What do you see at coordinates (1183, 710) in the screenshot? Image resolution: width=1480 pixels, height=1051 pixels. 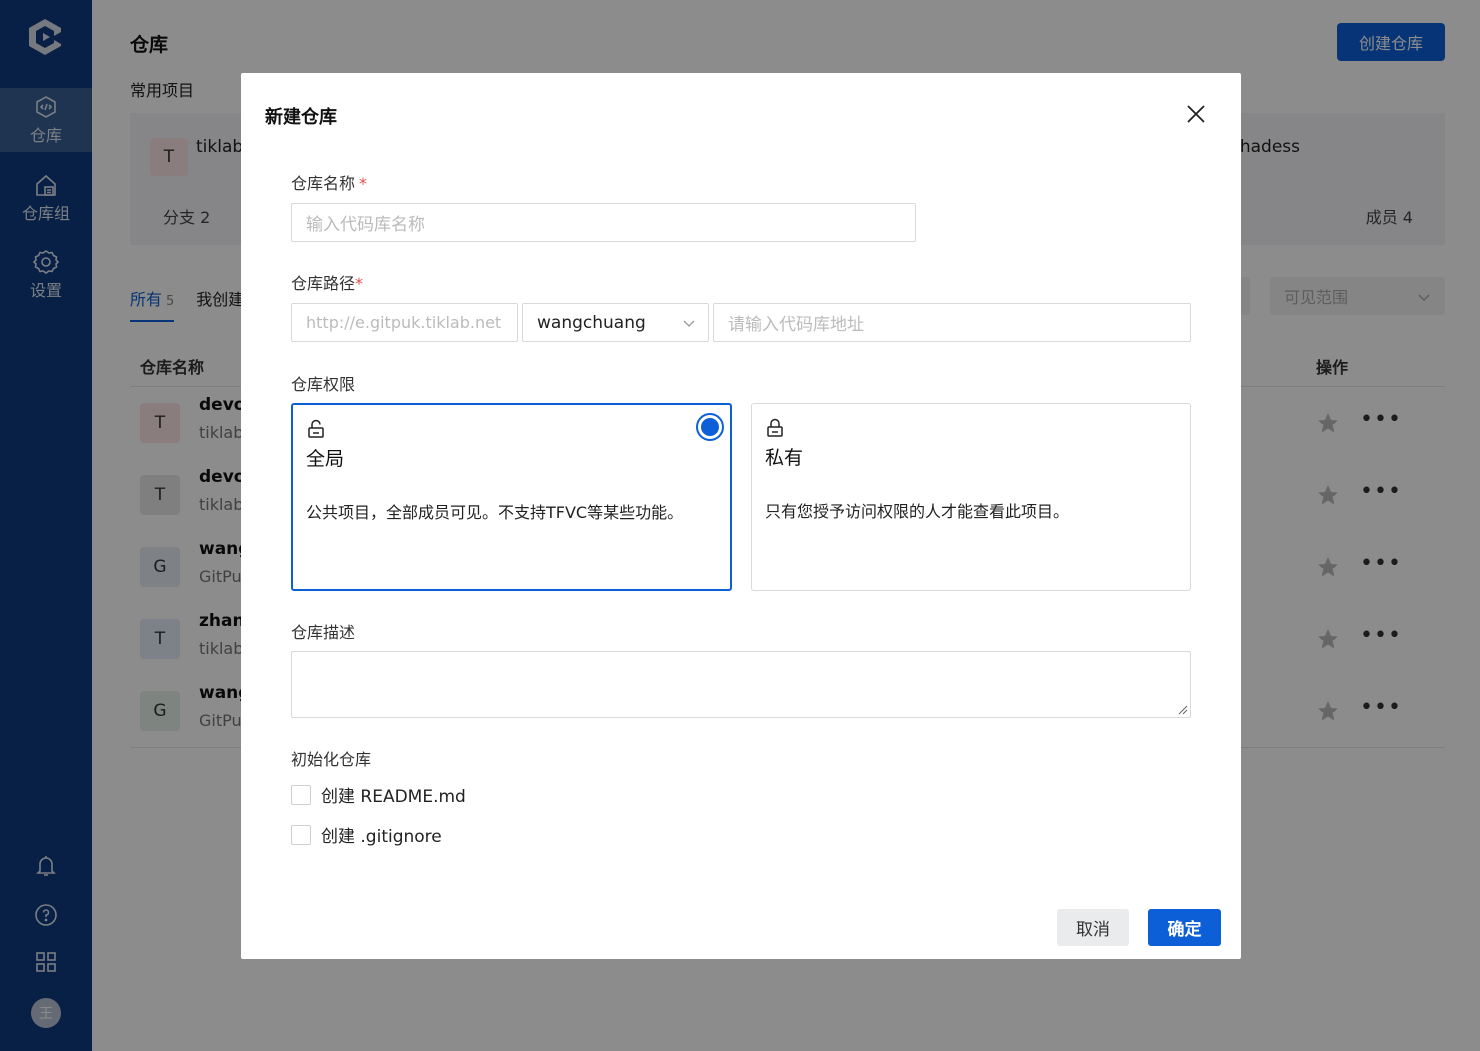 I see `resize-handle-icon` at bounding box center [1183, 710].